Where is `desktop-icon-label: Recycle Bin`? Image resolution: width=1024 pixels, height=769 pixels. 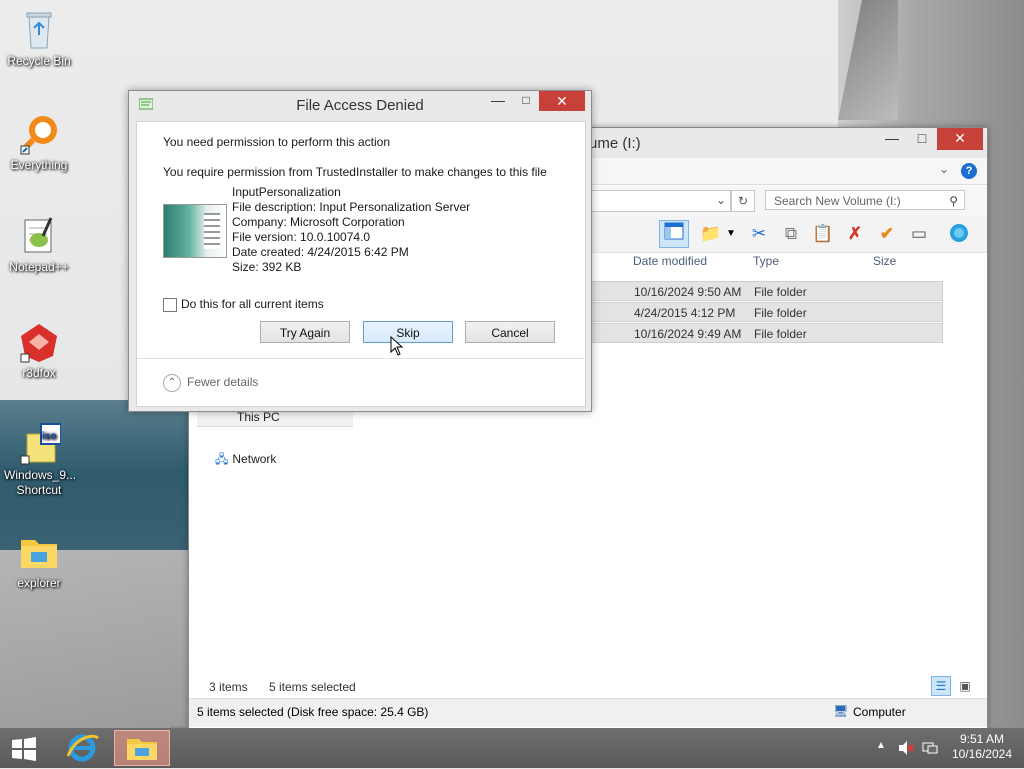 desktop-icon-label: Recycle Bin is located at coordinates (39, 61).